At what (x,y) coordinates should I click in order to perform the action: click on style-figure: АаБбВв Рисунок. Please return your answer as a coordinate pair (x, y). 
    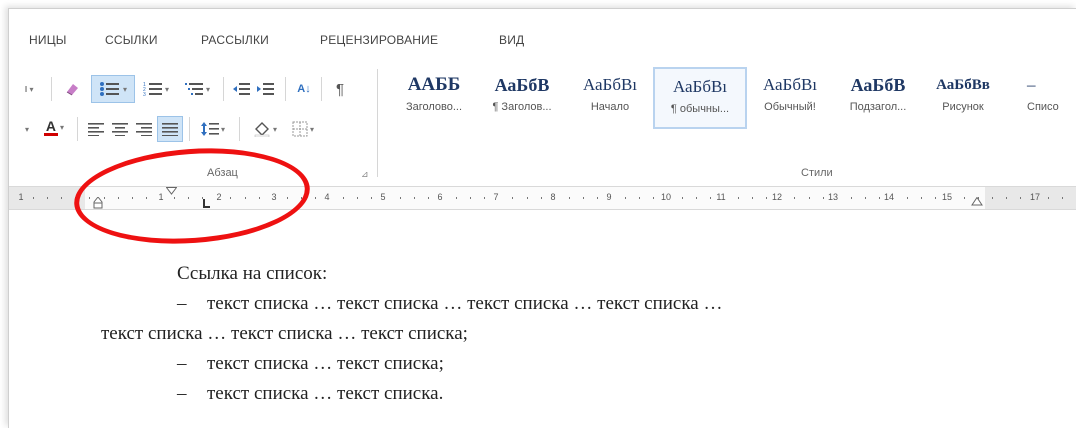
    Looking at the image, I should click on (963, 97).